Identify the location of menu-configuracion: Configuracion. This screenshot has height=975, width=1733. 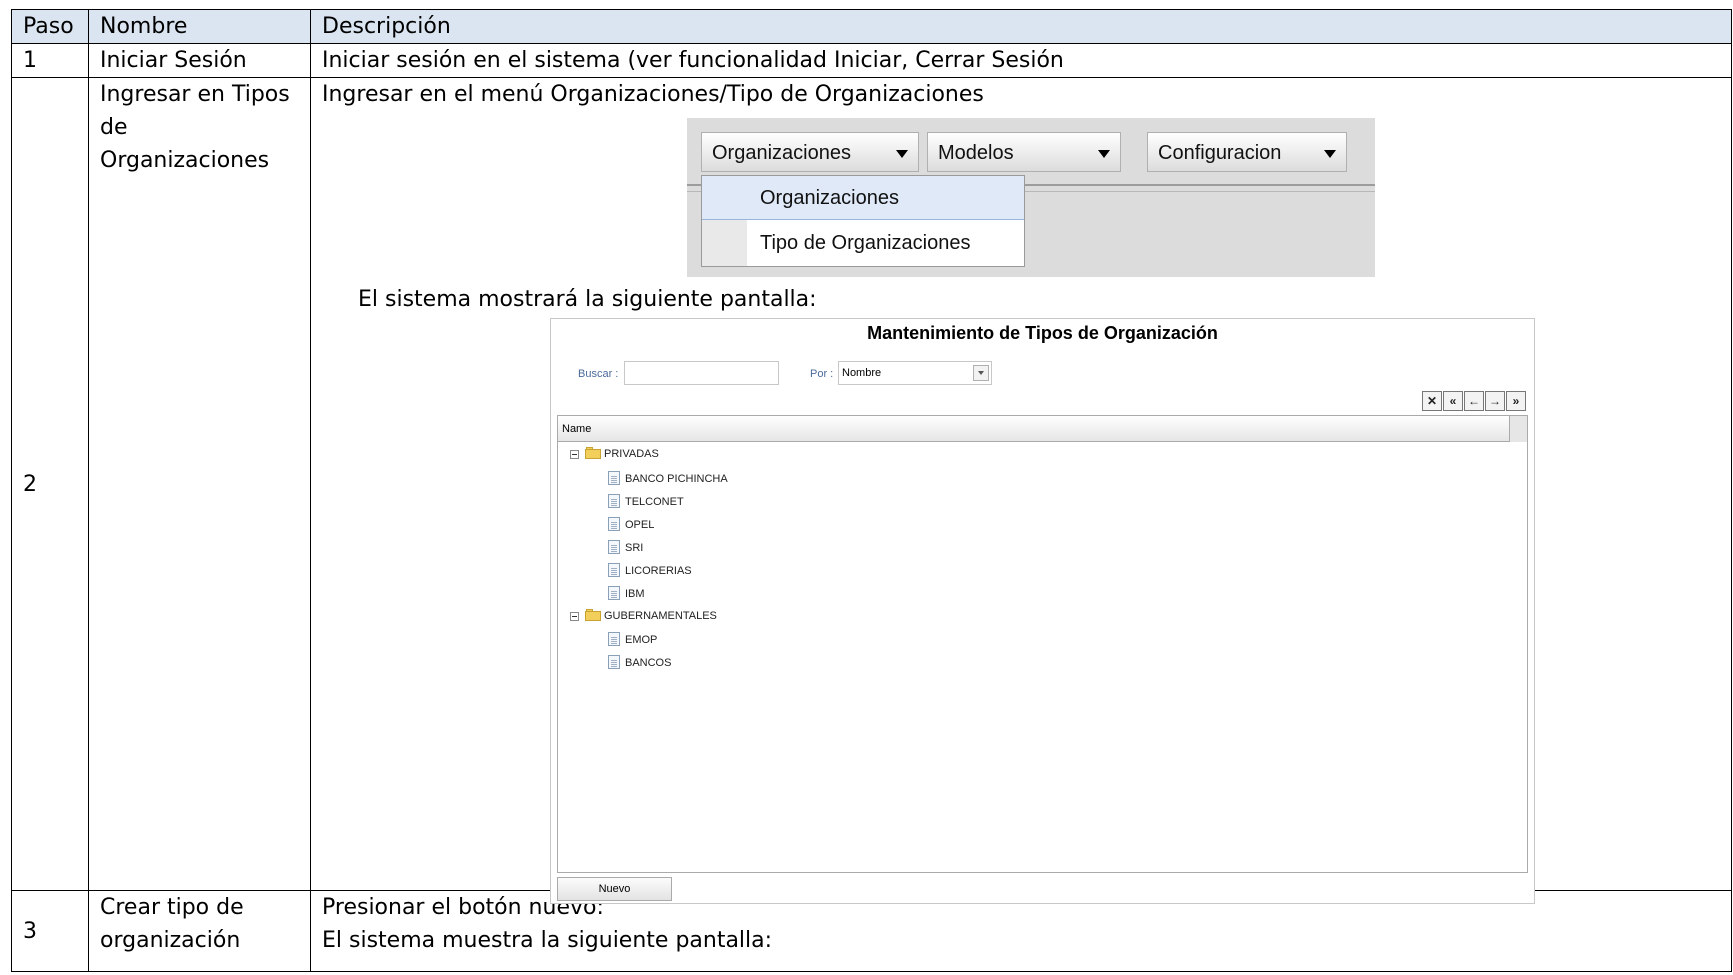
(1247, 152).